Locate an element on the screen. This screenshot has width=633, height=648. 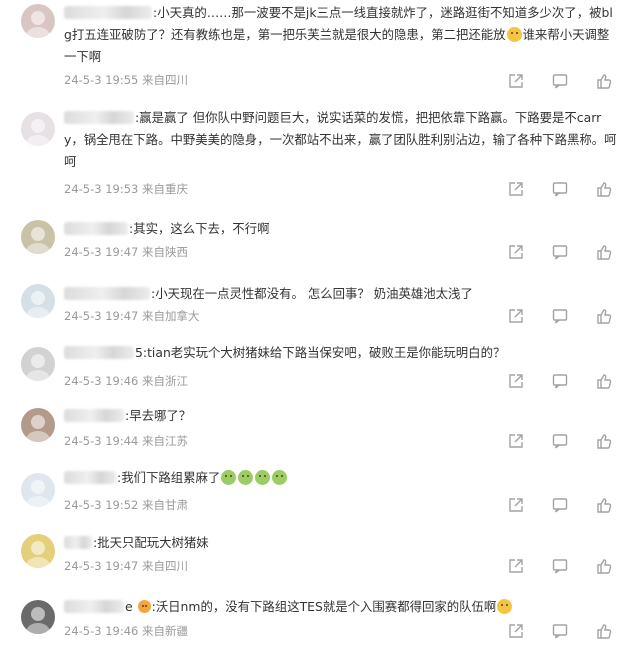
comment-date: 24-5-3 19:44 is located at coordinates (101, 441).